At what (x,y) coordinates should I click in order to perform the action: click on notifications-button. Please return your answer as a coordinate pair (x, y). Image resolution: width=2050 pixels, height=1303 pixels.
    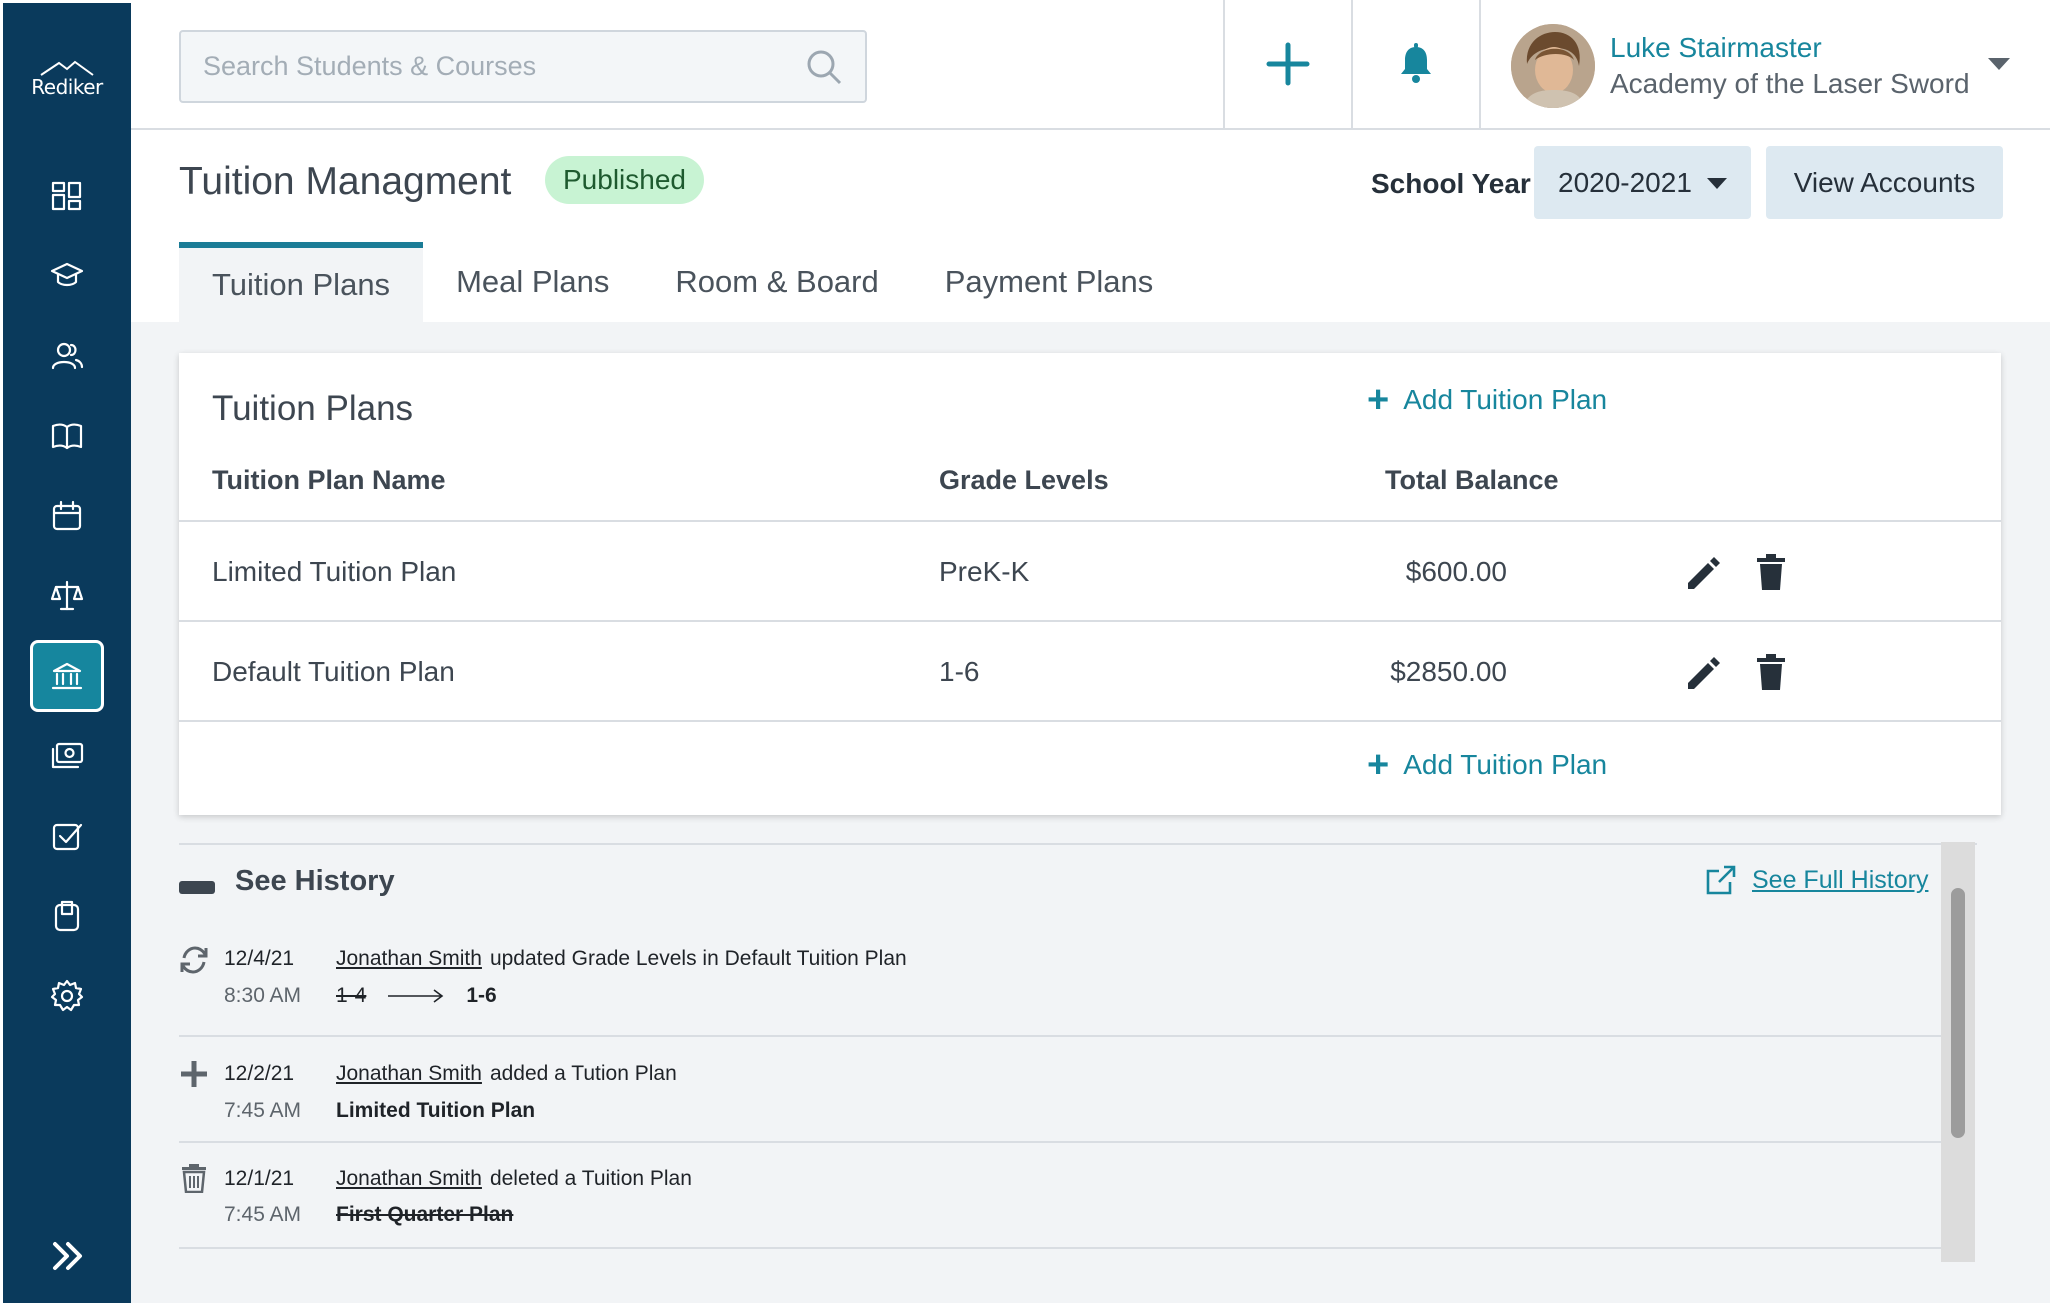
    Looking at the image, I should click on (1416, 64).